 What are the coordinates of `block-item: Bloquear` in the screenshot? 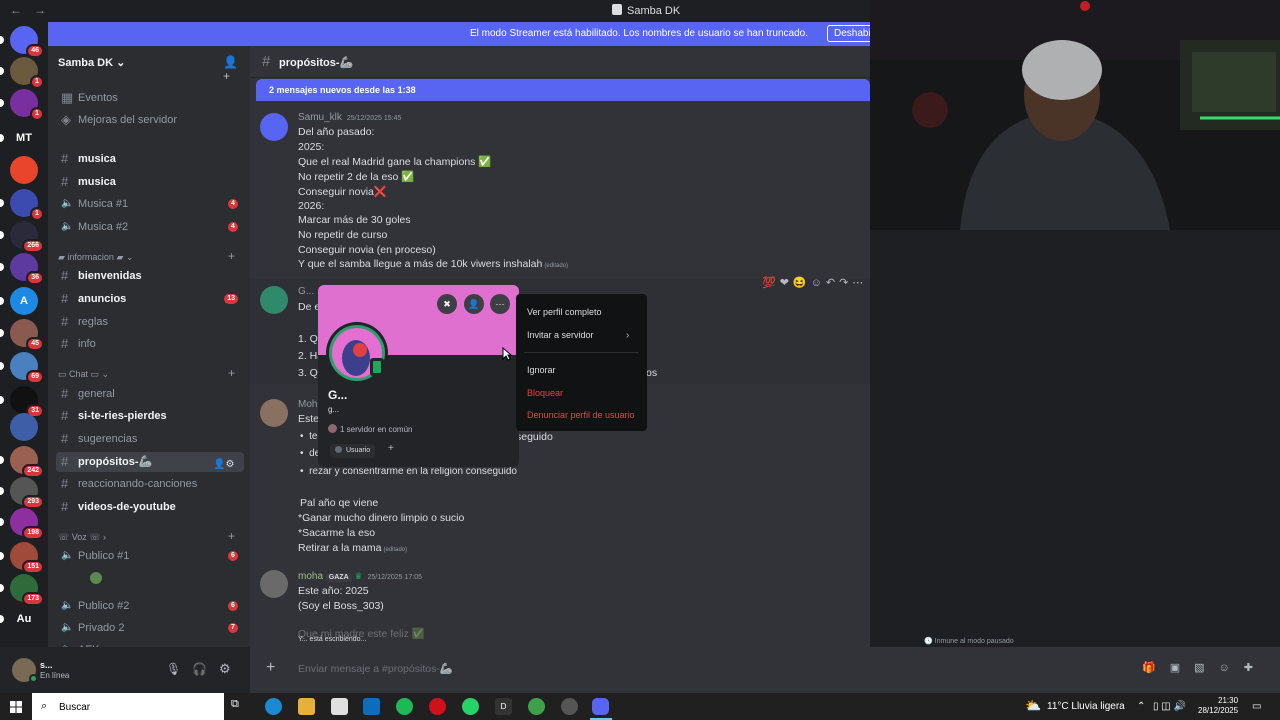 It's located at (545, 393).